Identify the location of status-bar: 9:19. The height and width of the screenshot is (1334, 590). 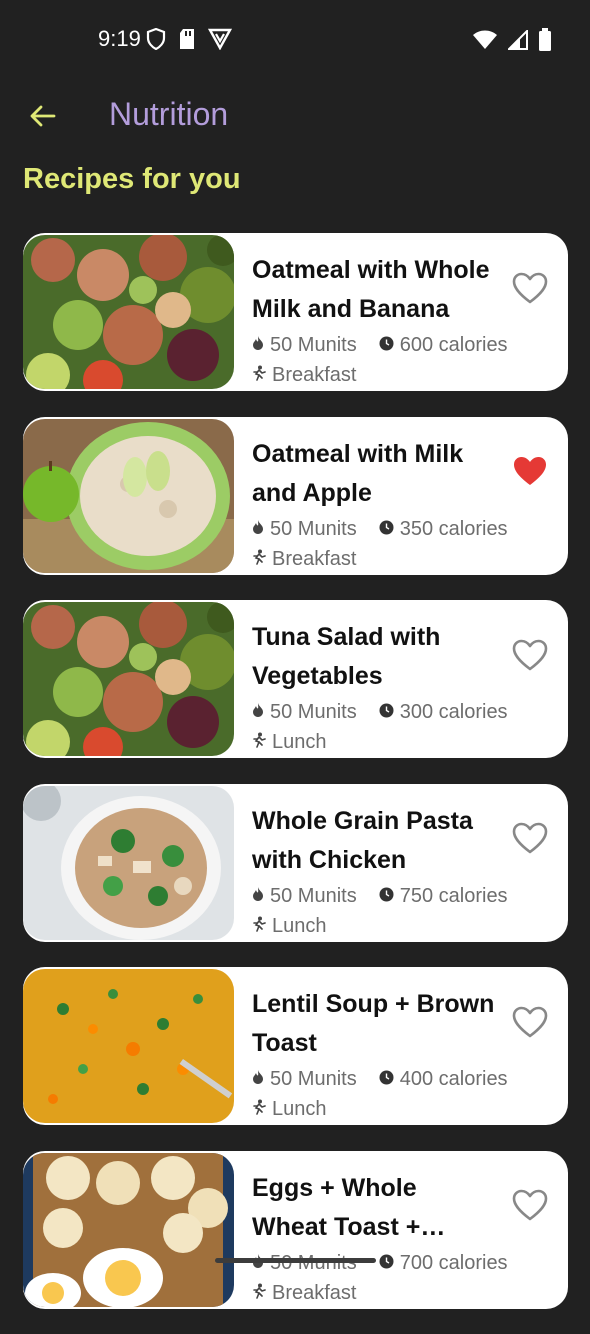
(295, 39).